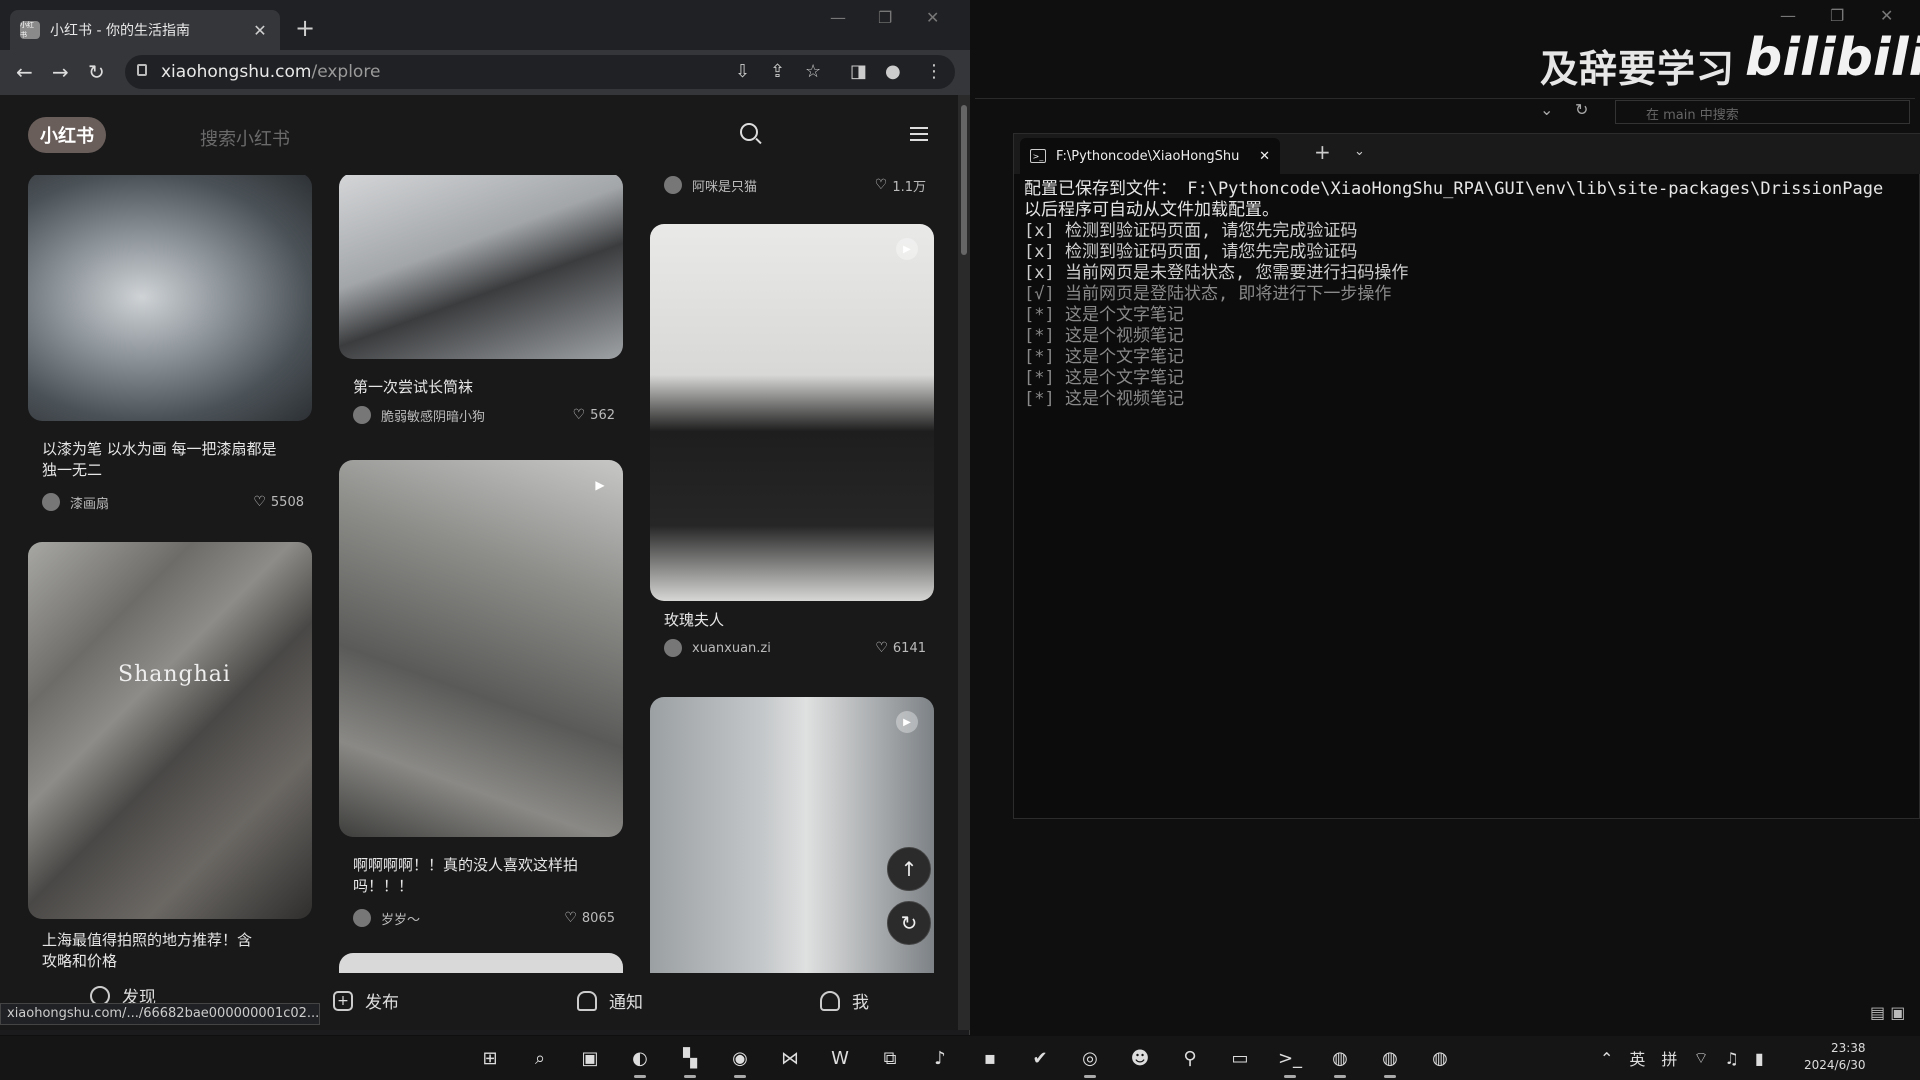 The image size is (1920, 1080). I want to click on like-button: ♡ 8065, so click(589, 918).